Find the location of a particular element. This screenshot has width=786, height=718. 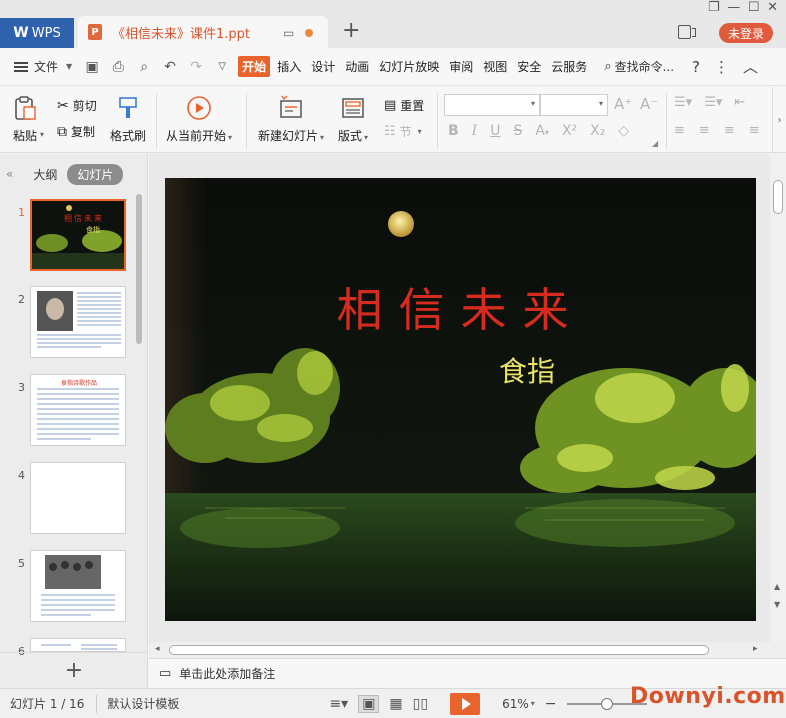

tab-home: 开始 is located at coordinates (254, 66).